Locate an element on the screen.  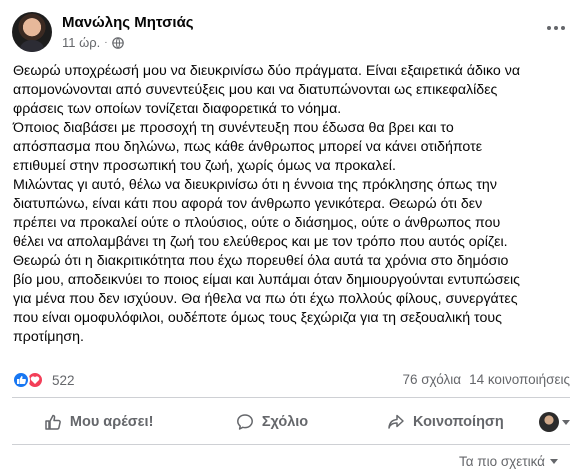
thumbs-up-icon is located at coordinates (53, 422).